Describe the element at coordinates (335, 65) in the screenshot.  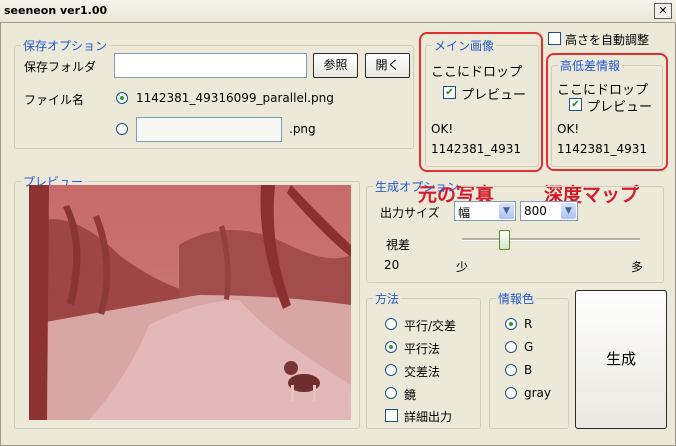
I see `browse-button: 参照` at that location.